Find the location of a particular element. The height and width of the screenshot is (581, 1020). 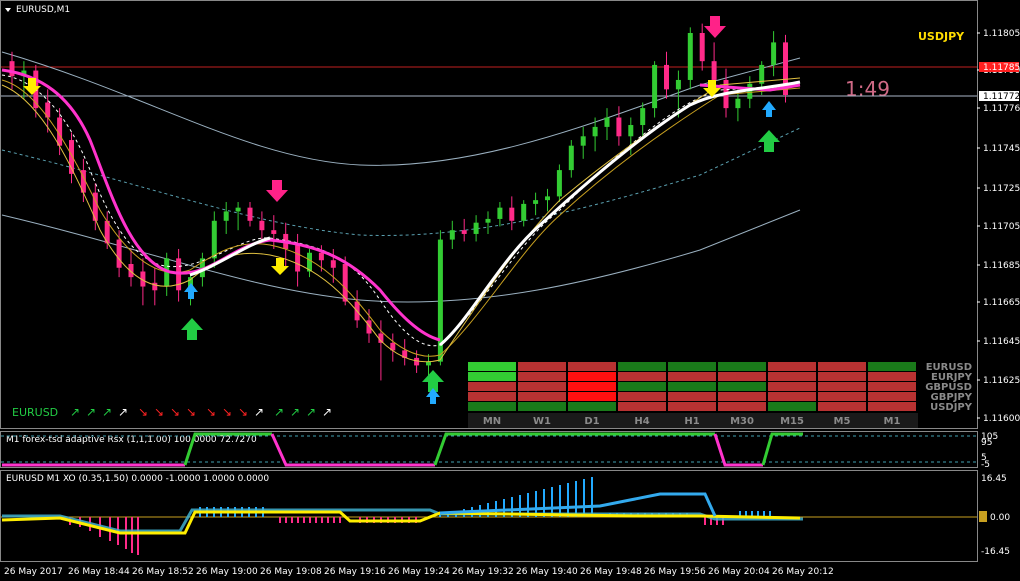

price-tick-label: 1.11776 is located at coordinates (1001, 109).